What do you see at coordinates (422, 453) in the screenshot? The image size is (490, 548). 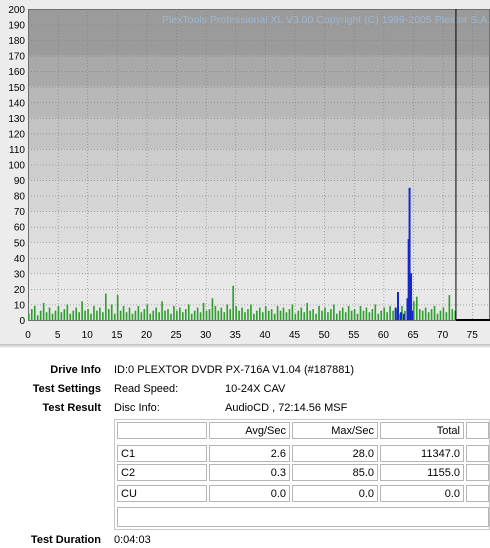 I see `row-c1-total: 11347.0` at bounding box center [422, 453].